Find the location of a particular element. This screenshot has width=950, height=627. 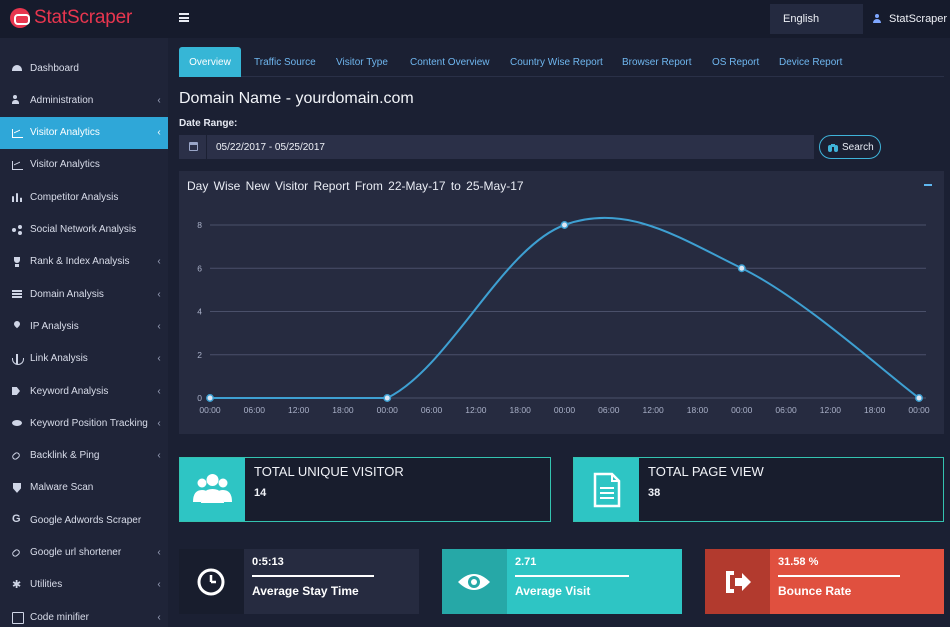

sidebar-item-label: Rank & Index Analysis is located at coordinates (80, 262).